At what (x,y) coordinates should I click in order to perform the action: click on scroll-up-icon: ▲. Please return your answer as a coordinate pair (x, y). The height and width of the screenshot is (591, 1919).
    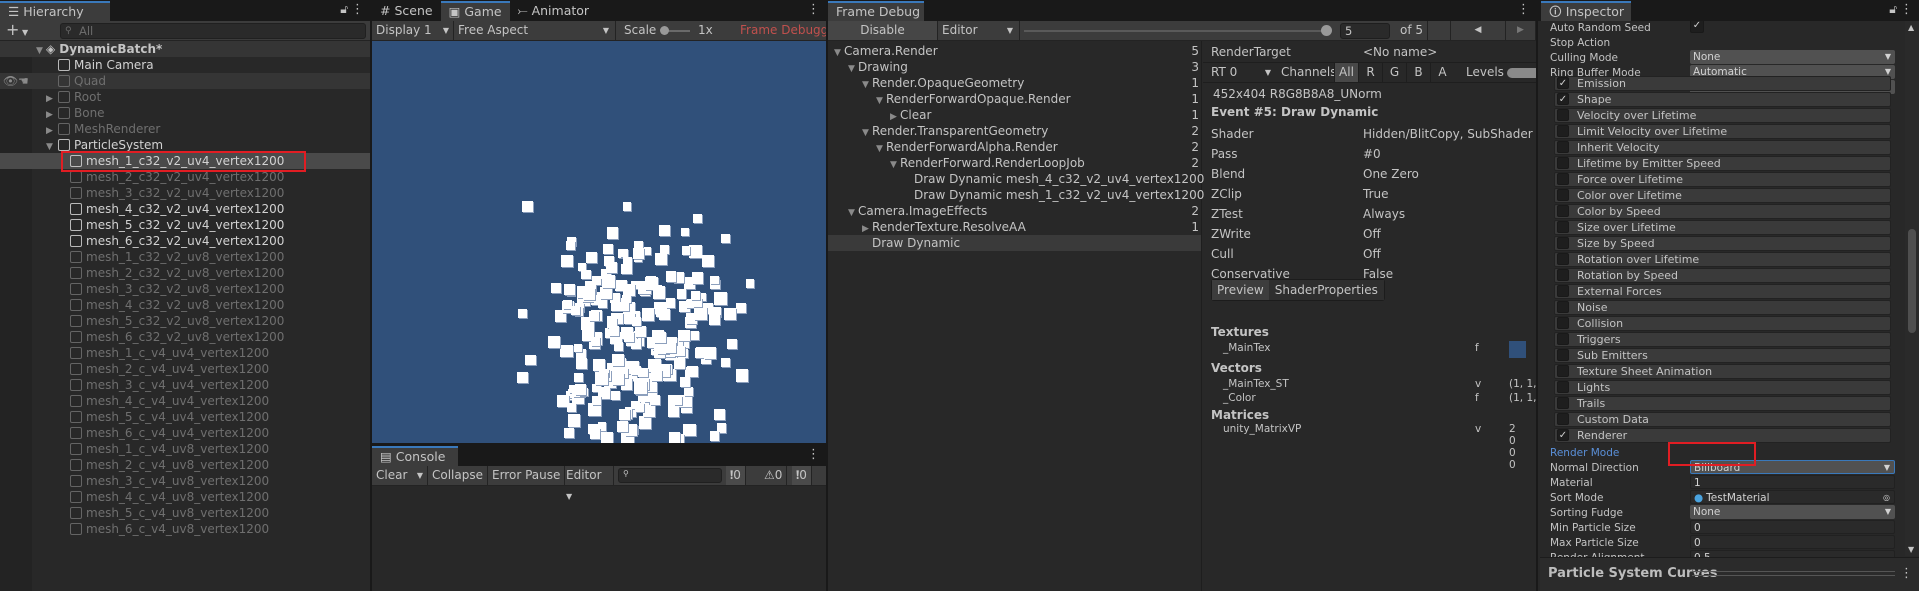
    Looking at the image, I should click on (1911, 27).